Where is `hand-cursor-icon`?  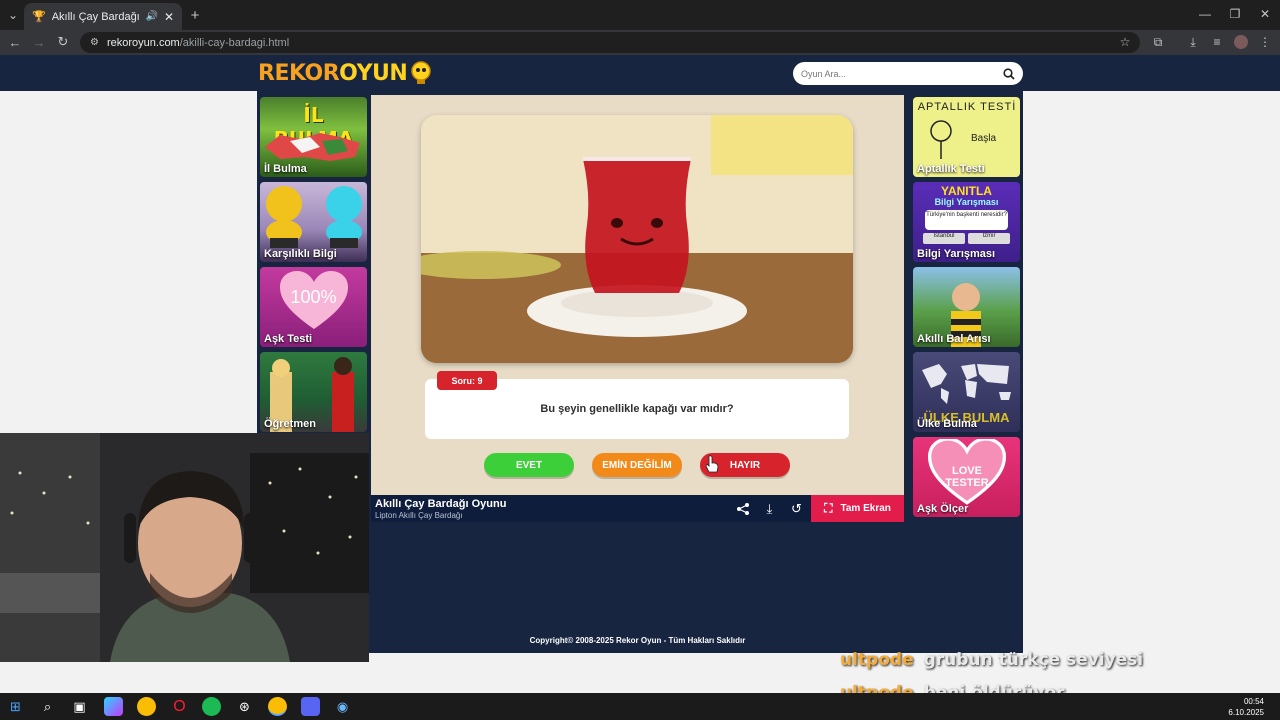 hand-cursor-icon is located at coordinates (712, 464).